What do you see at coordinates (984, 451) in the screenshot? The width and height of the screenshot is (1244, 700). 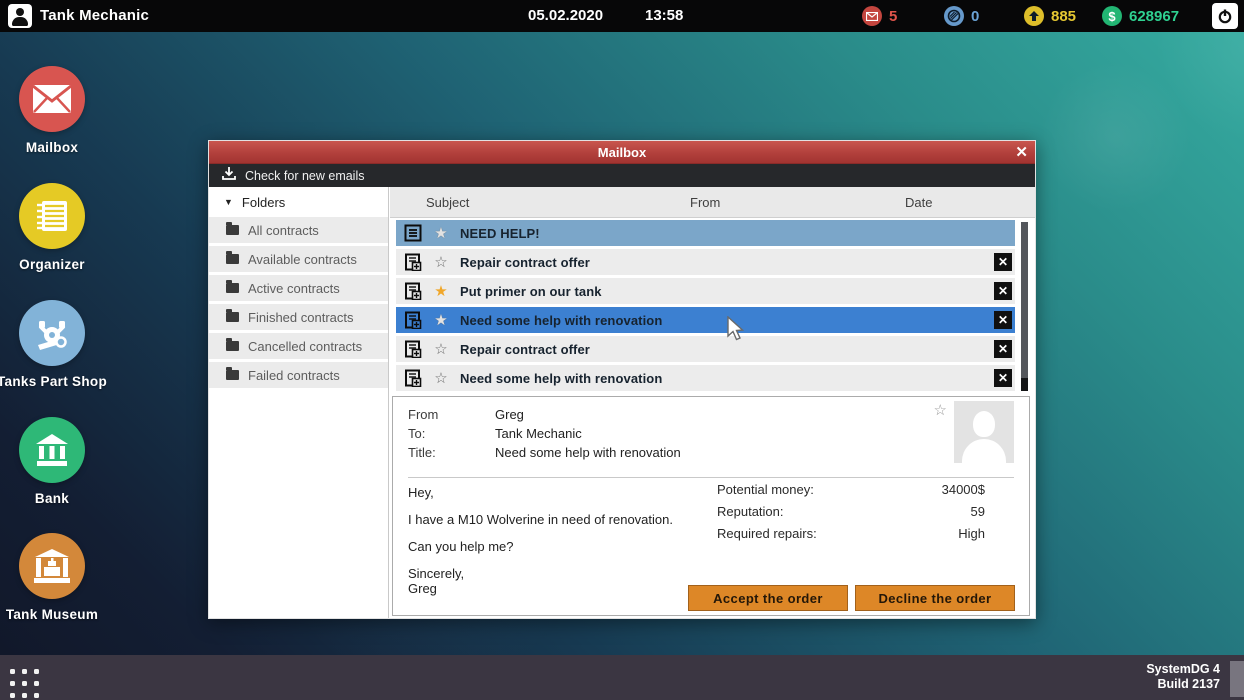 I see `avatar-shoulders` at bounding box center [984, 451].